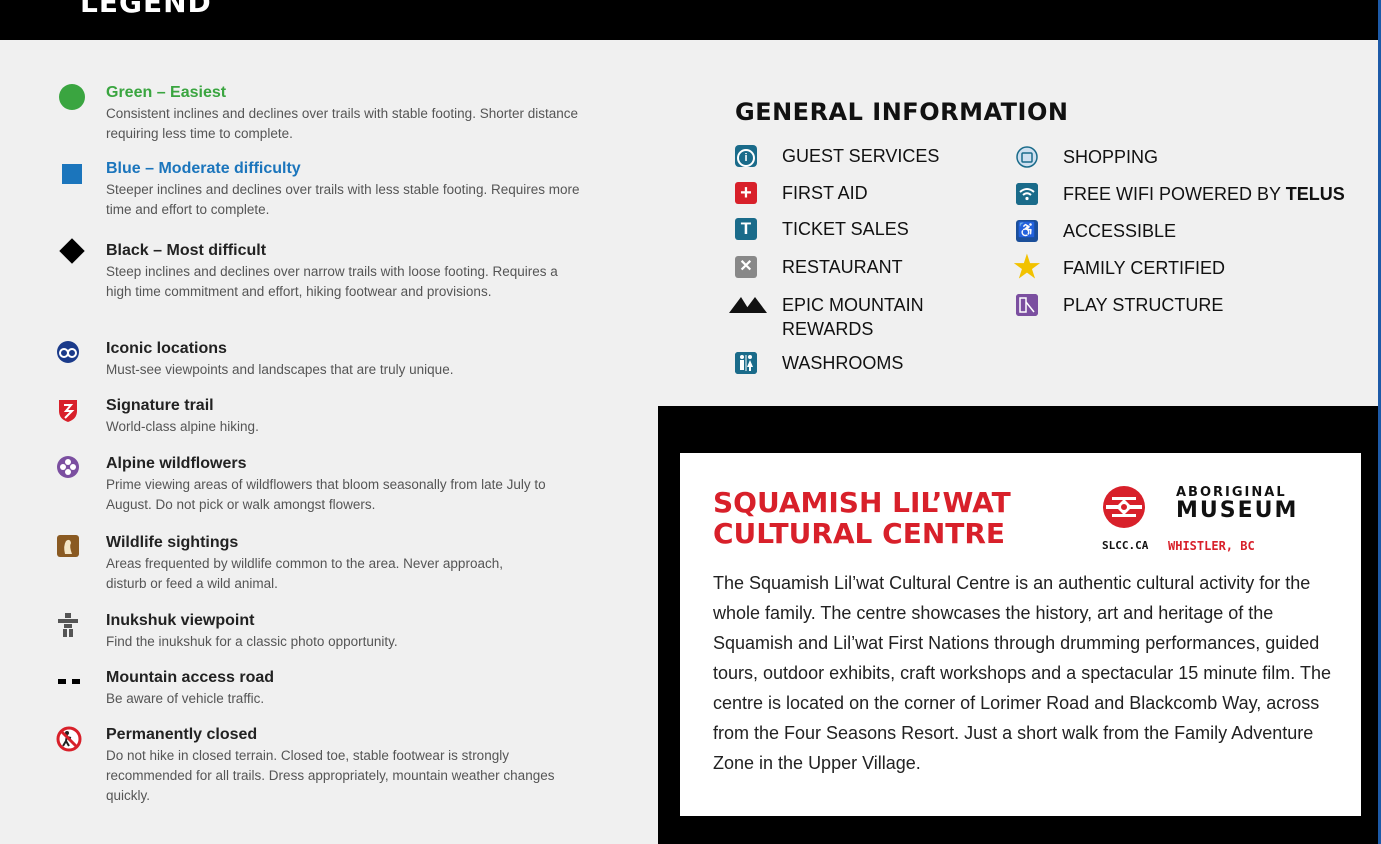 The width and height of the screenshot is (1381, 844). What do you see at coordinates (1144, 268) in the screenshot?
I see `gi-label: FAMILY CERTIFIED` at bounding box center [1144, 268].